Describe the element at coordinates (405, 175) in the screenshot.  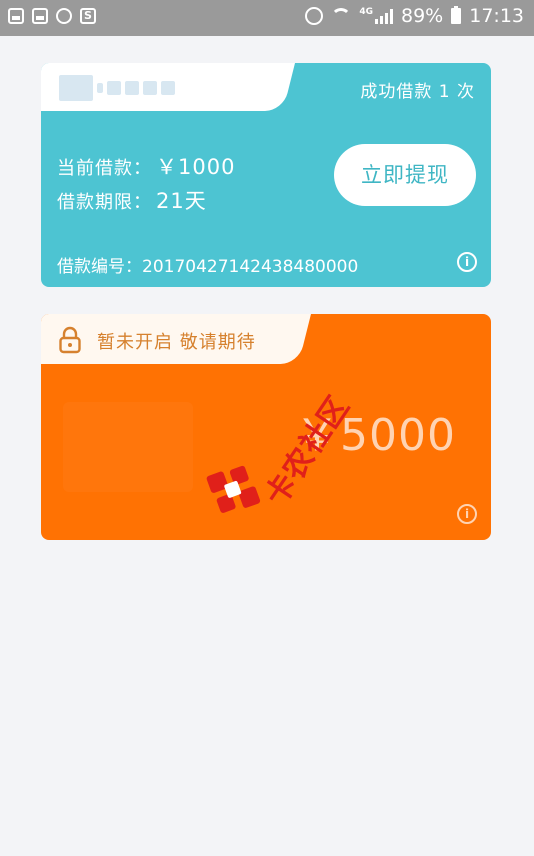
I see `withdraw-button: 立即提现` at that location.